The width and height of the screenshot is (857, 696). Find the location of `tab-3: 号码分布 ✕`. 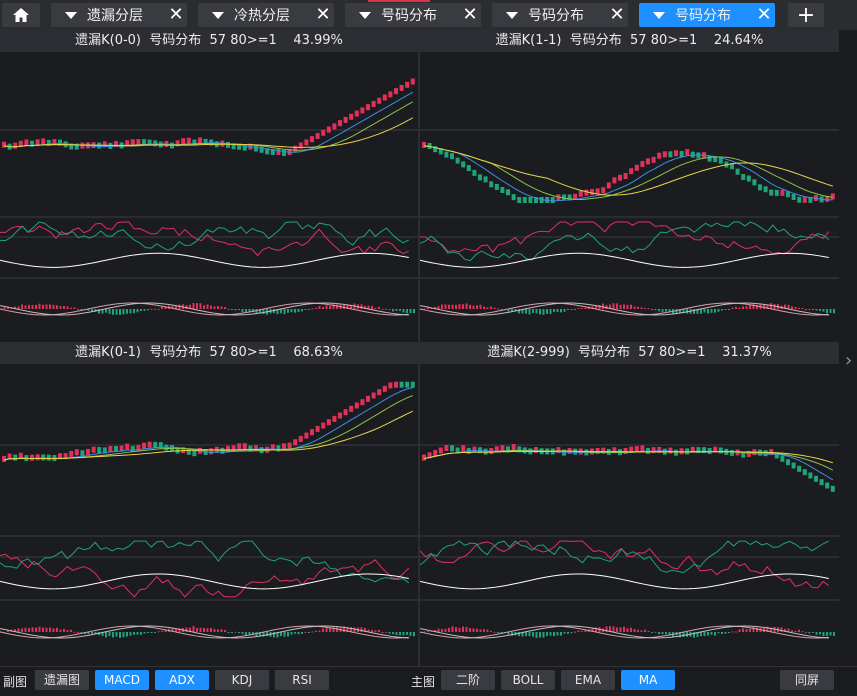

tab-3: 号码分布 ✕ is located at coordinates (413, 15).